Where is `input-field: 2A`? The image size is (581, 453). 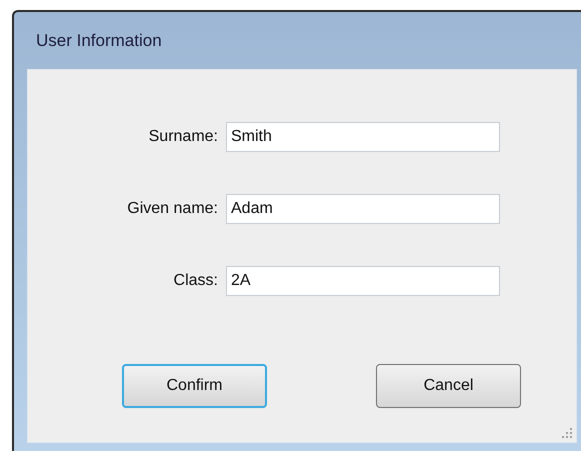
input-field: 2A is located at coordinates (363, 281).